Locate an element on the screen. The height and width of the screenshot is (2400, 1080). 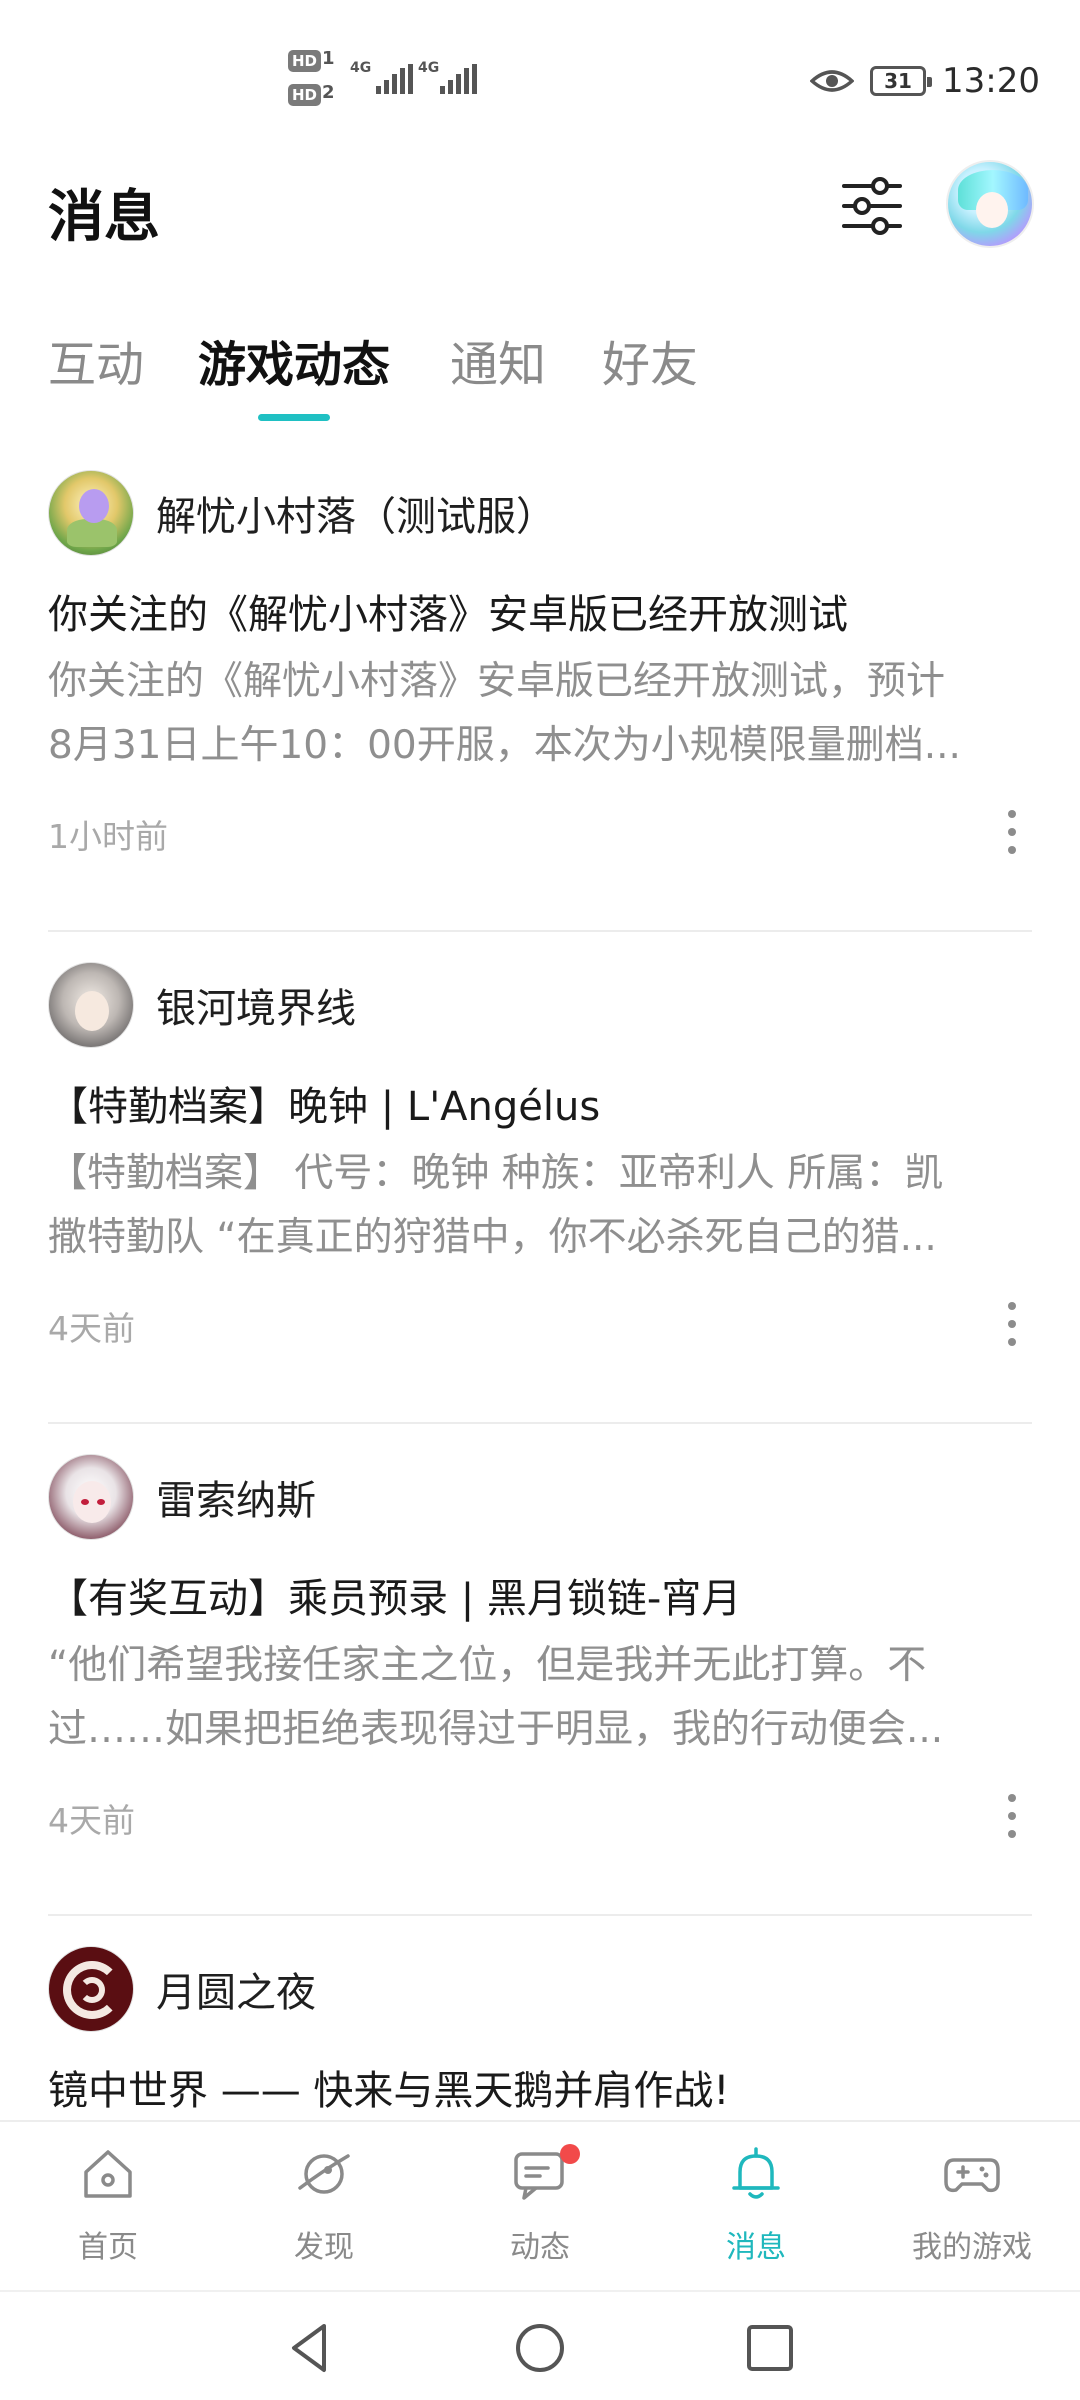
nav-feed: 动态 is located at coordinates (540, 2209).